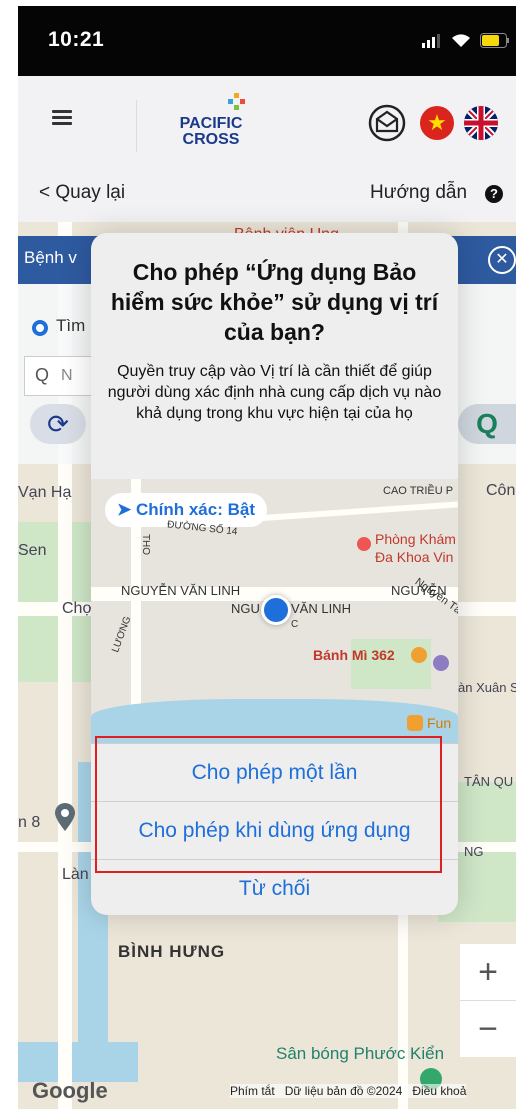 This screenshot has height=1109, width=516. What do you see at coordinates (439, 1091) in the screenshot?
I see `terms-link: Điều khoả` at bounding box center [439, 1091].